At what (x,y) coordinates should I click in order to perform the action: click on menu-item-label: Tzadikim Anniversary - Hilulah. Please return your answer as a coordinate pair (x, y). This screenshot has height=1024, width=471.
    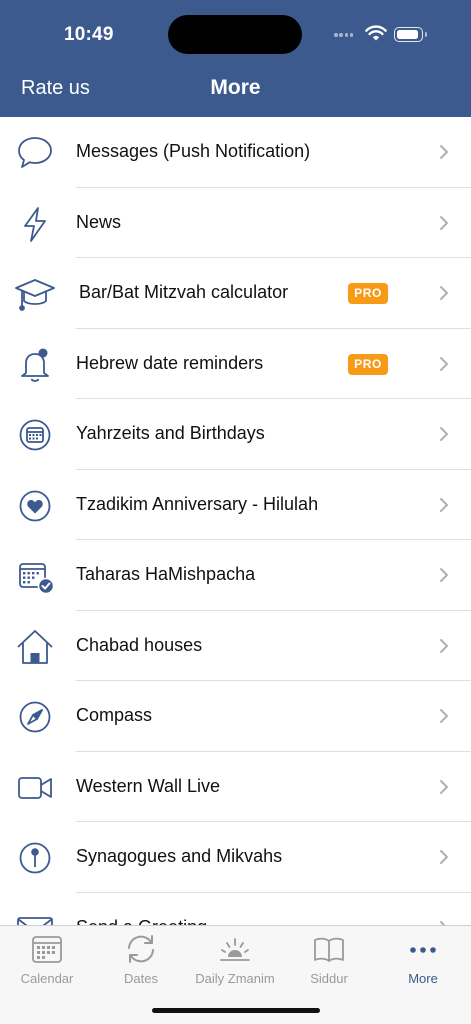
    Looking at the image, I should click on (197, 503).